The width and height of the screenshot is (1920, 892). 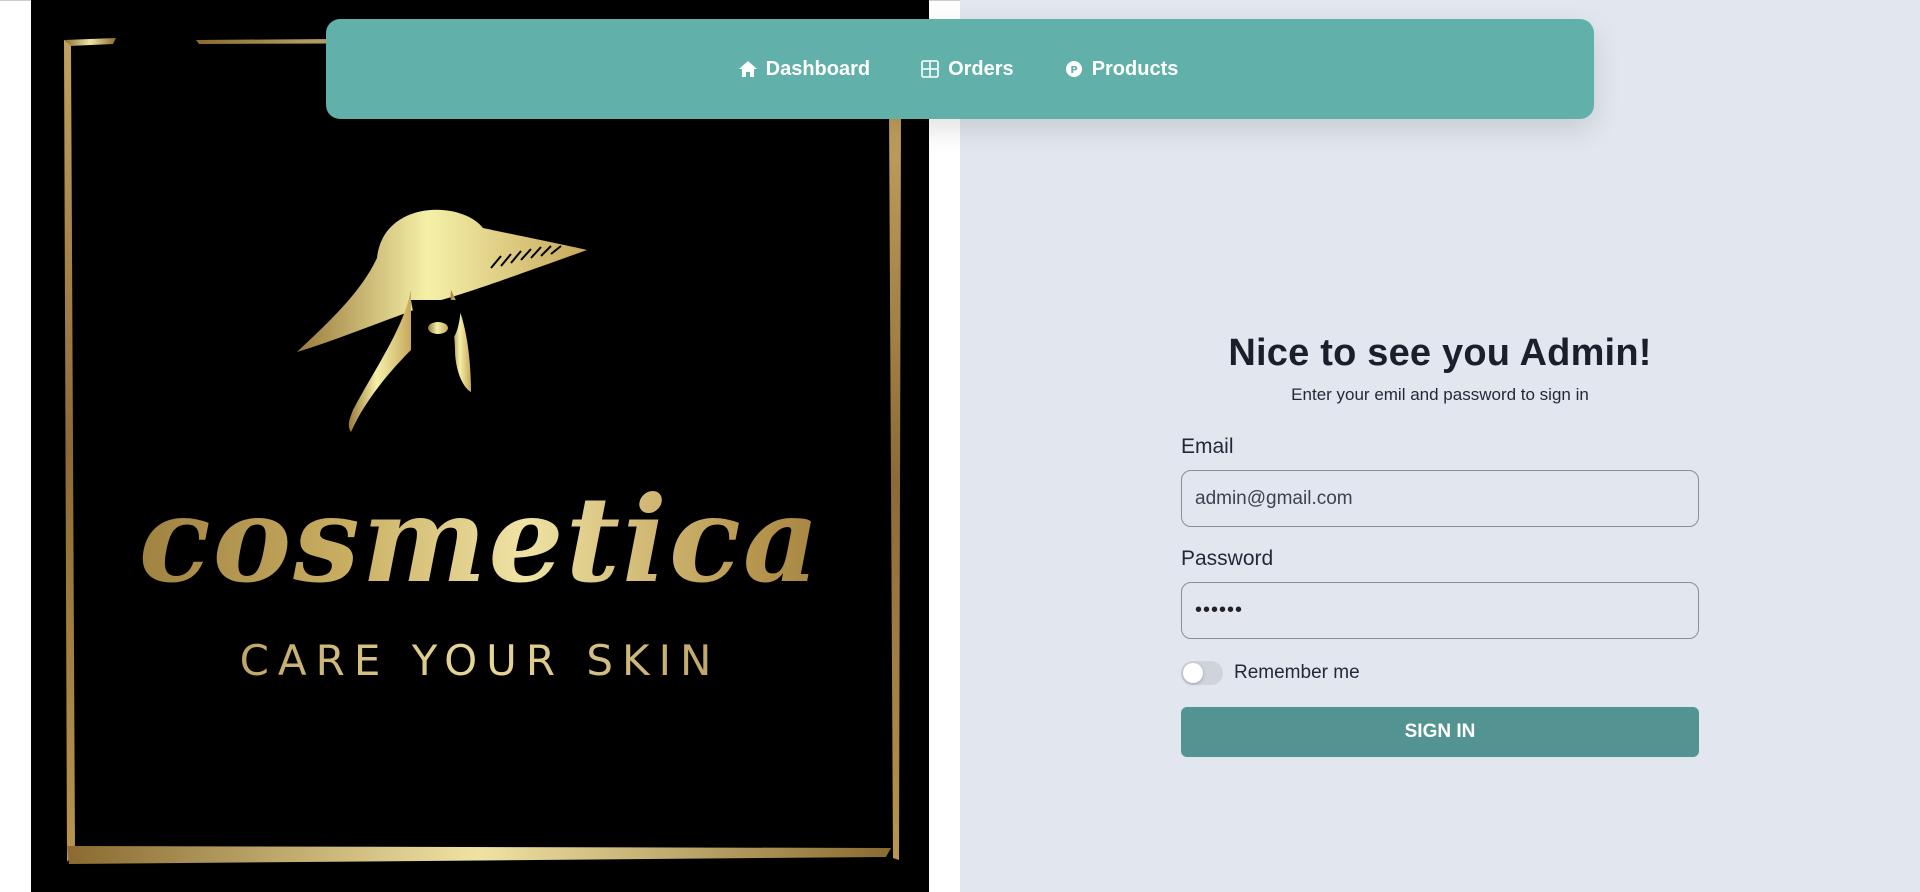 What do you see at coordinates (1207, 446) in the screenshot?
I see `email-label: Email` at bounding box center [1207, 446].